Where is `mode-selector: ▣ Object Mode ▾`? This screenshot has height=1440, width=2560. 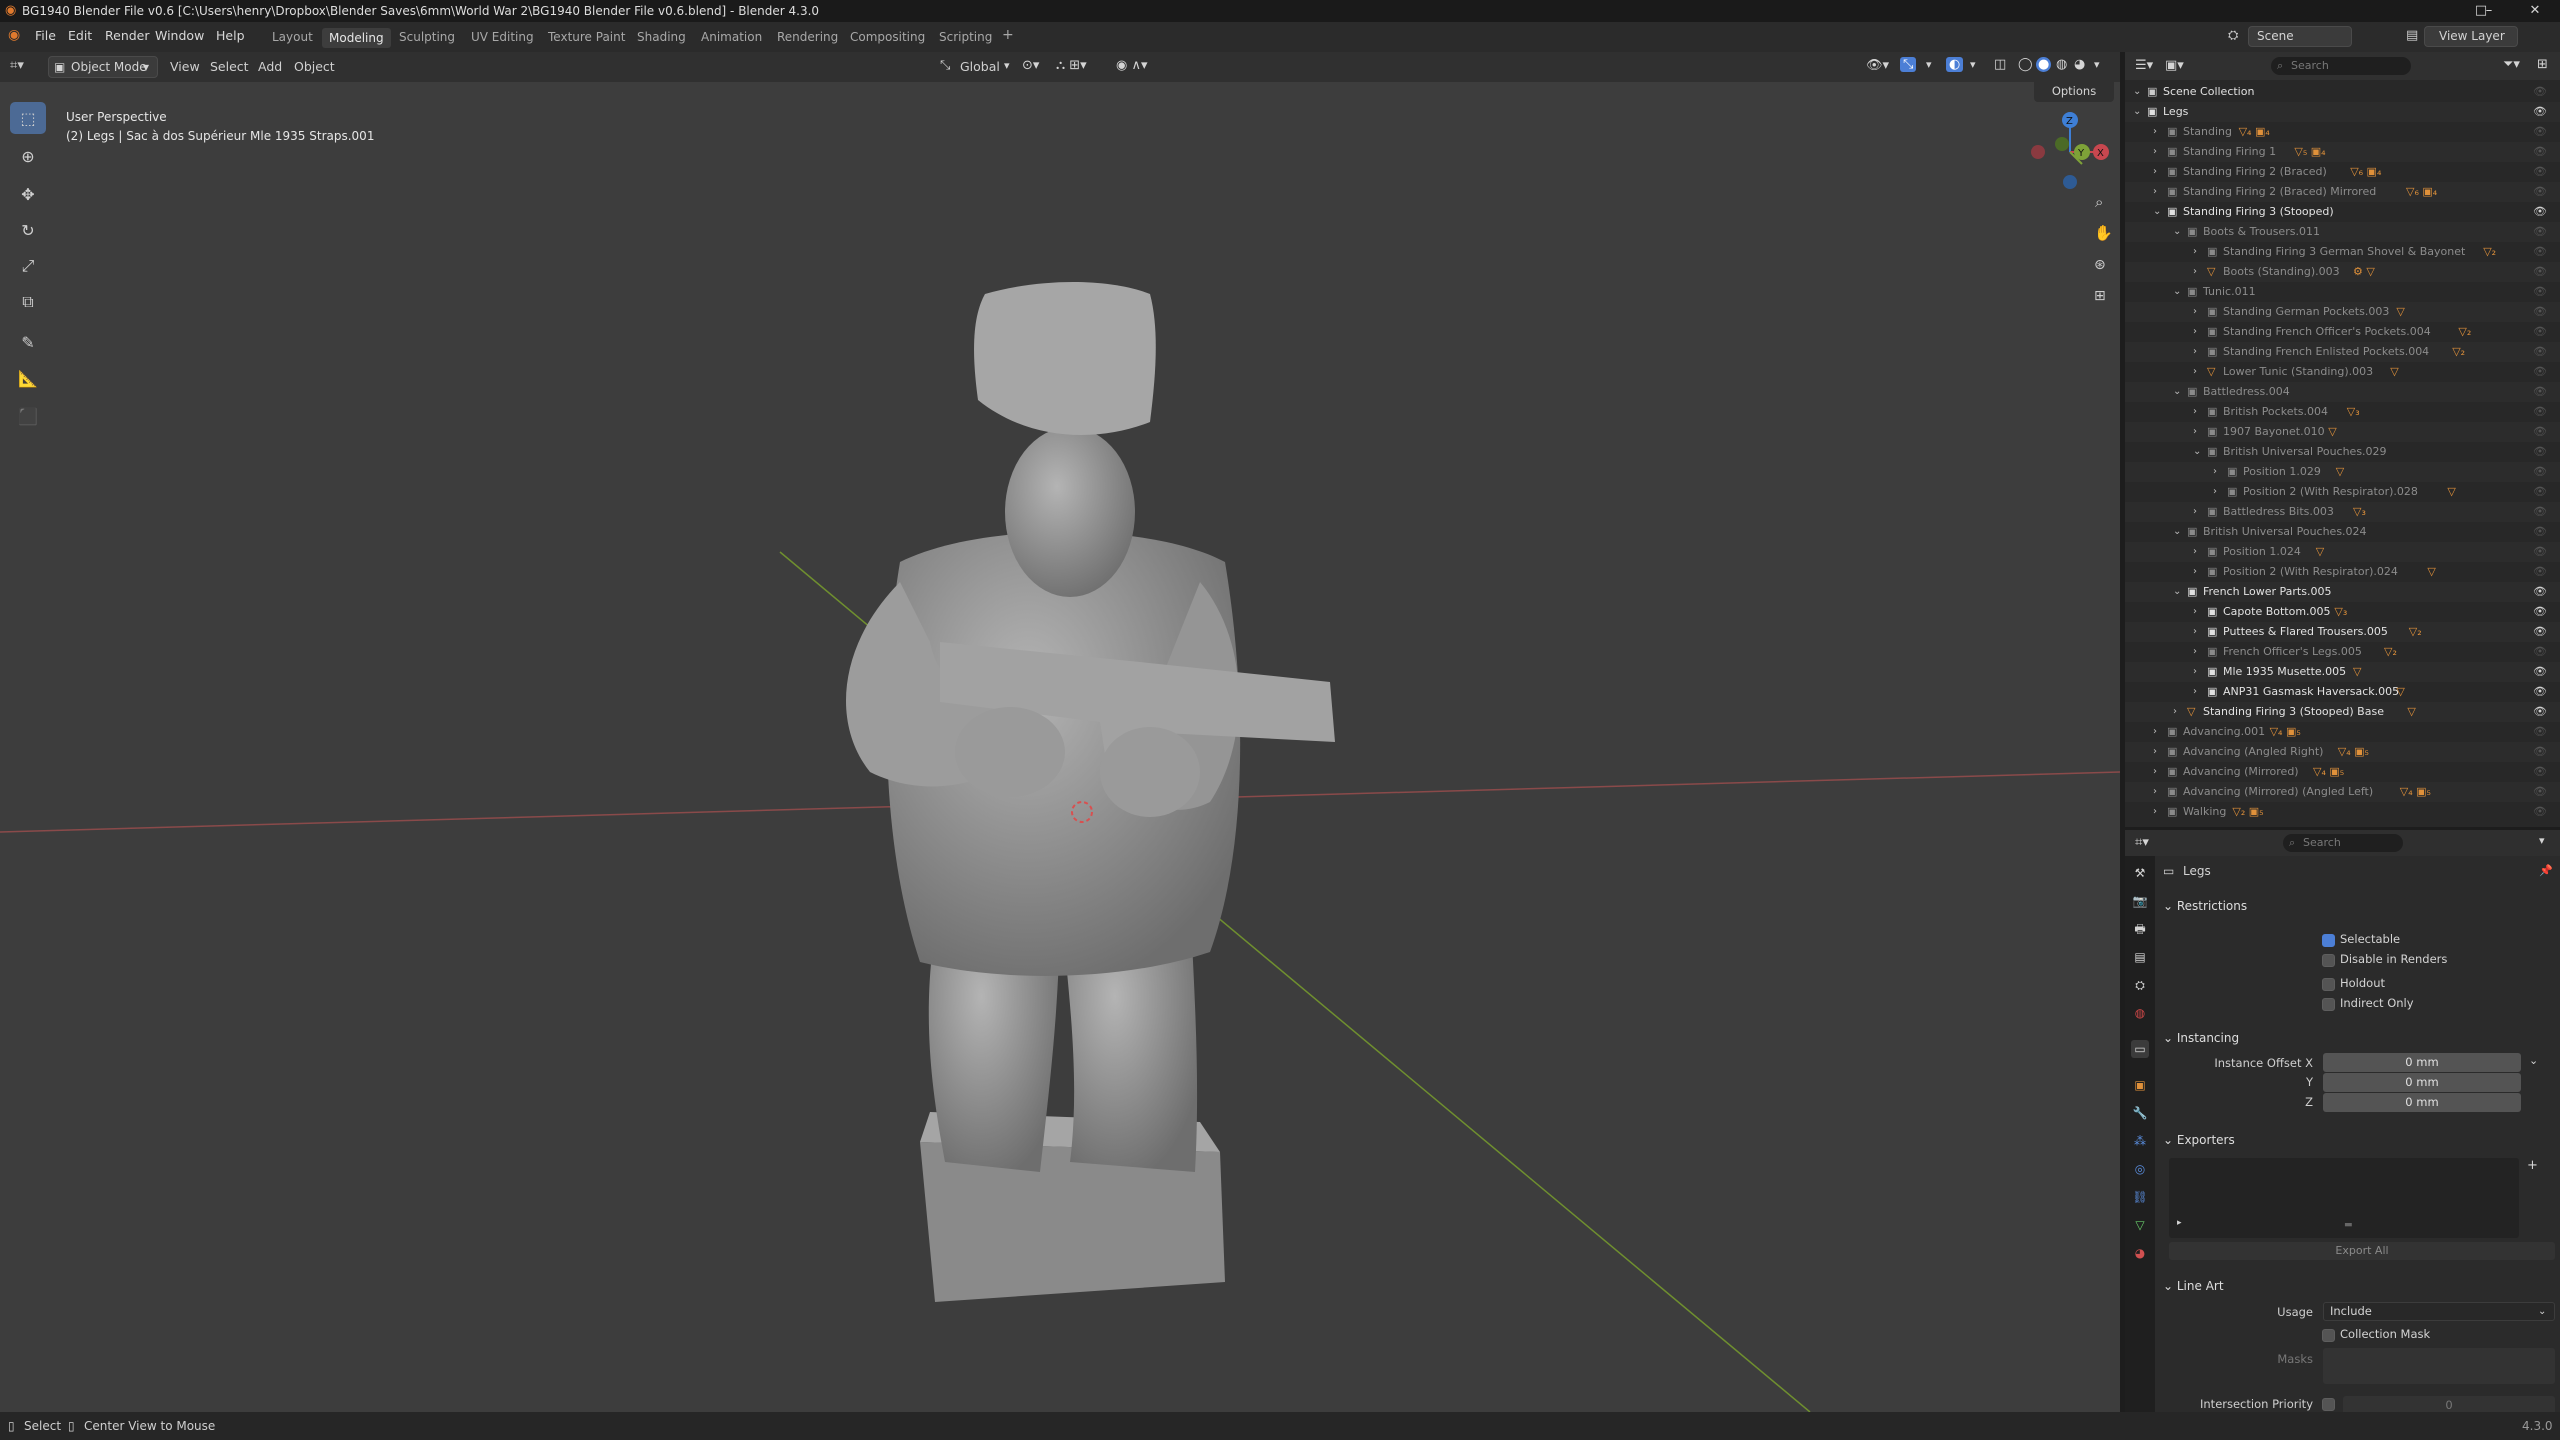
mode-selector: ▣ Object Mode ▾ is located at coordinates (103, 67).